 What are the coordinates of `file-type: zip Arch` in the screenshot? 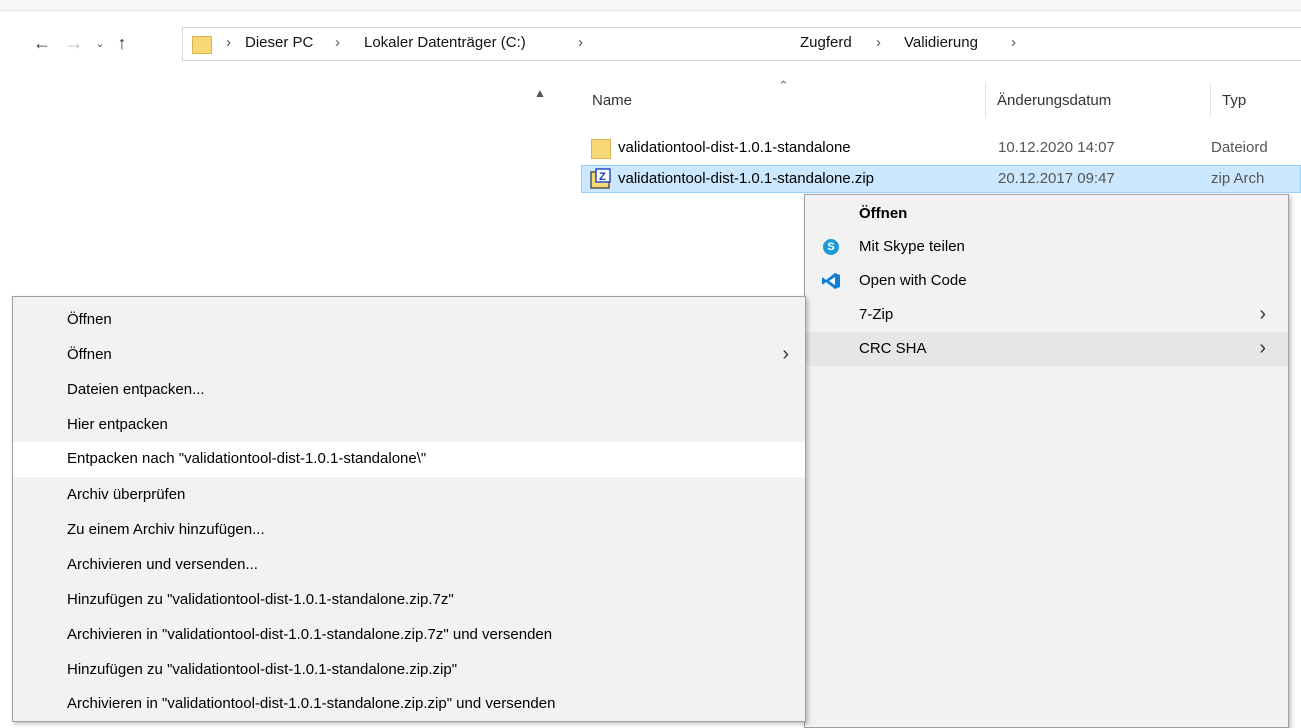 It's located at (1238, 178).